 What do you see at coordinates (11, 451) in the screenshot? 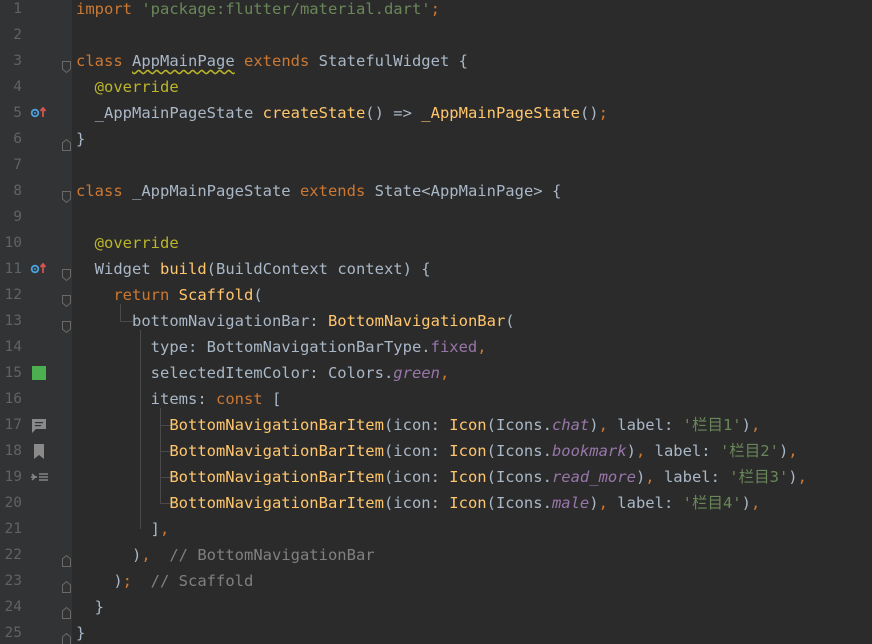
I see `line-number: 18` at bounding box center [11, 451].